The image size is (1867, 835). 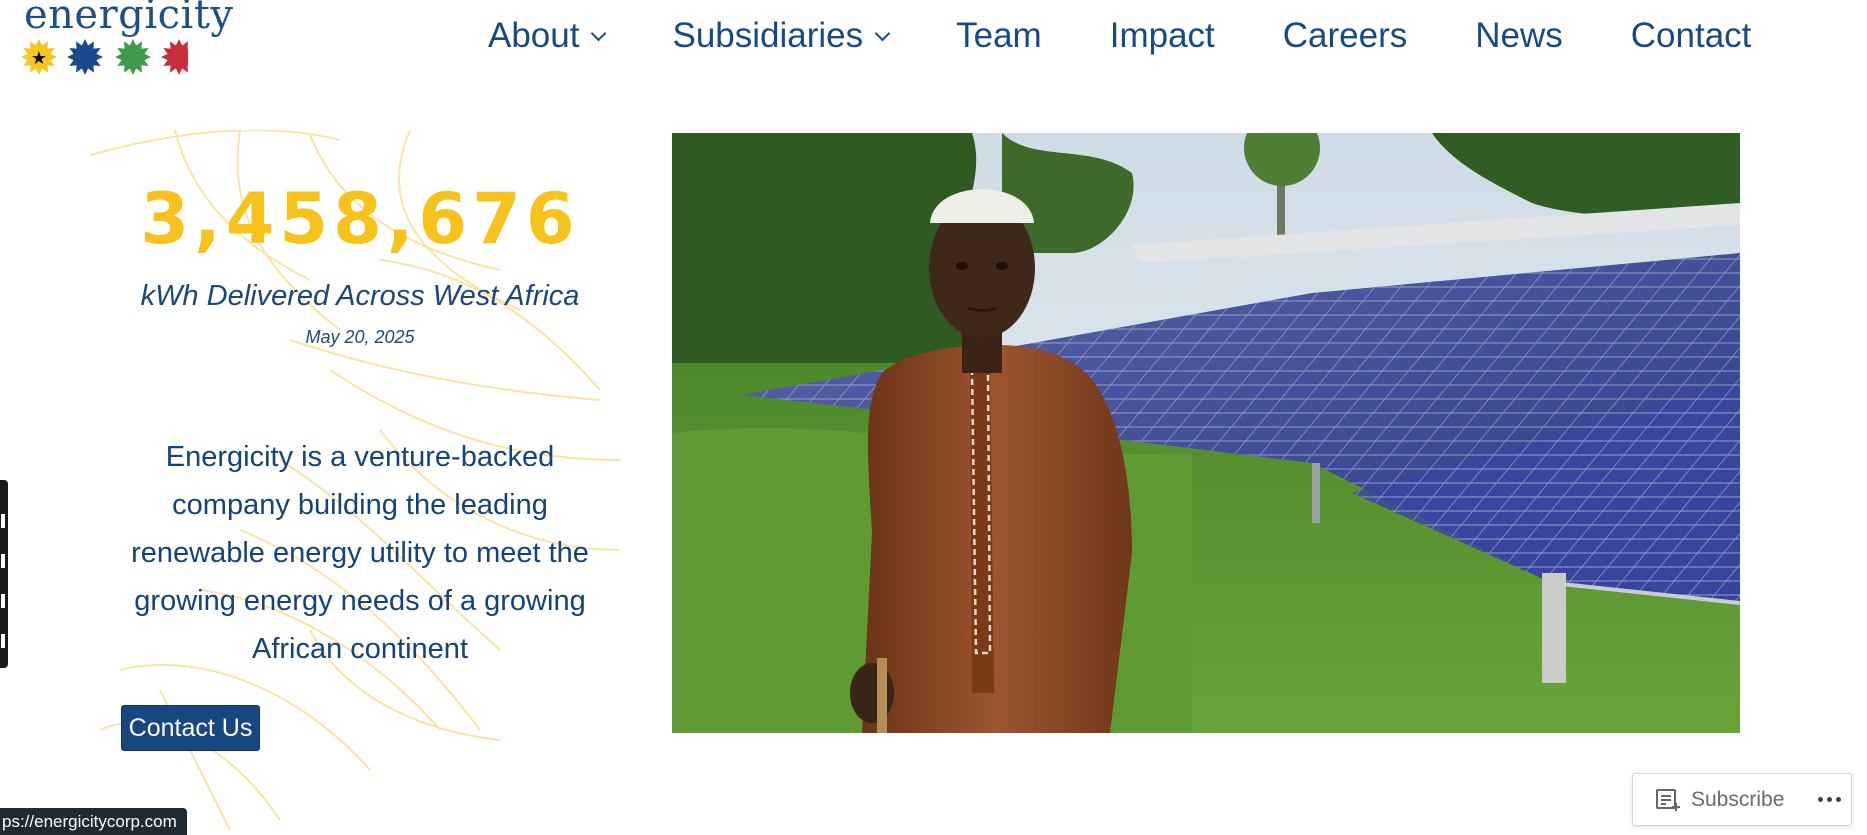 I want to click on nav-news: News, so click(x=1519, y=36).